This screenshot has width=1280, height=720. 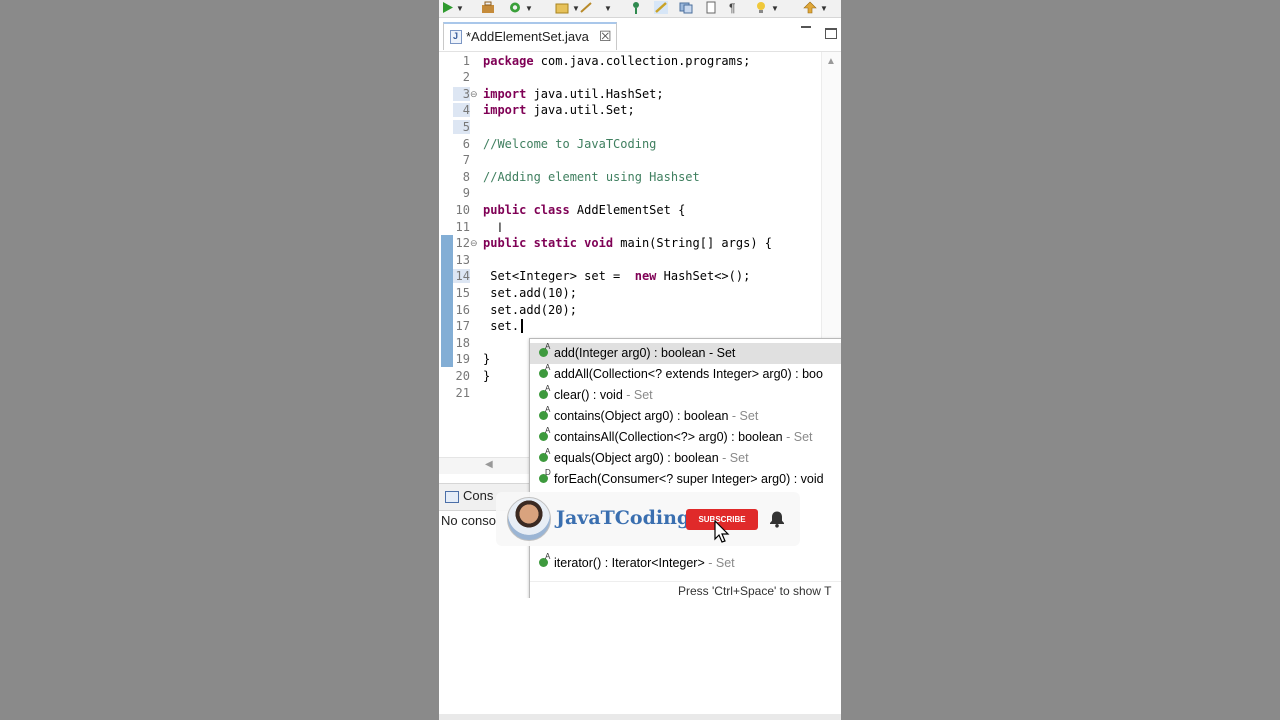 What do you see at coordinates (487, 359) in the screenshot?
I see `code-line-19: }` at bounding box center [487, 359].